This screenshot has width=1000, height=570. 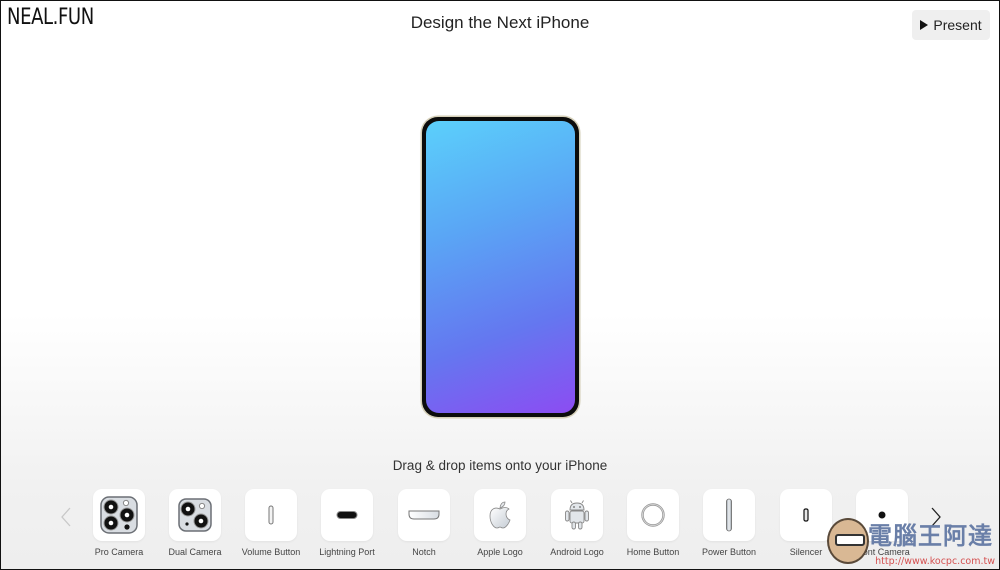 I want to click on tray-item-power-button: Power Button, so click(x=729, y=523).